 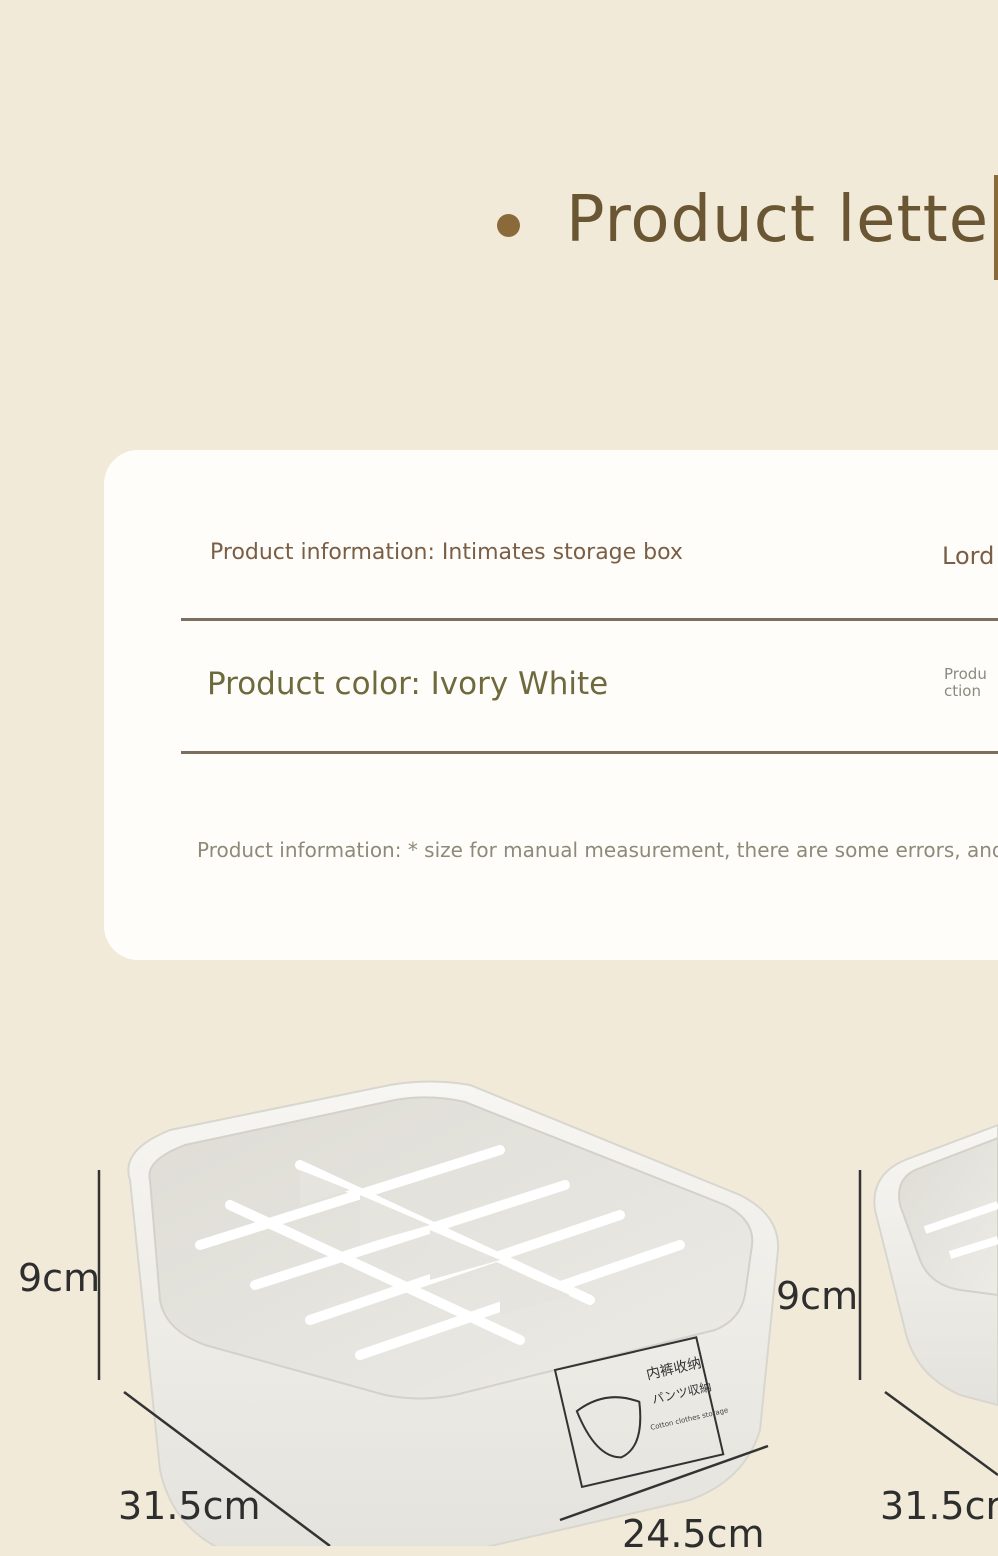 What do you see at coordinates (59, 1278) in the screenshot?
I see `height-left-label: 9cm` at bounding box center [59, 1278].